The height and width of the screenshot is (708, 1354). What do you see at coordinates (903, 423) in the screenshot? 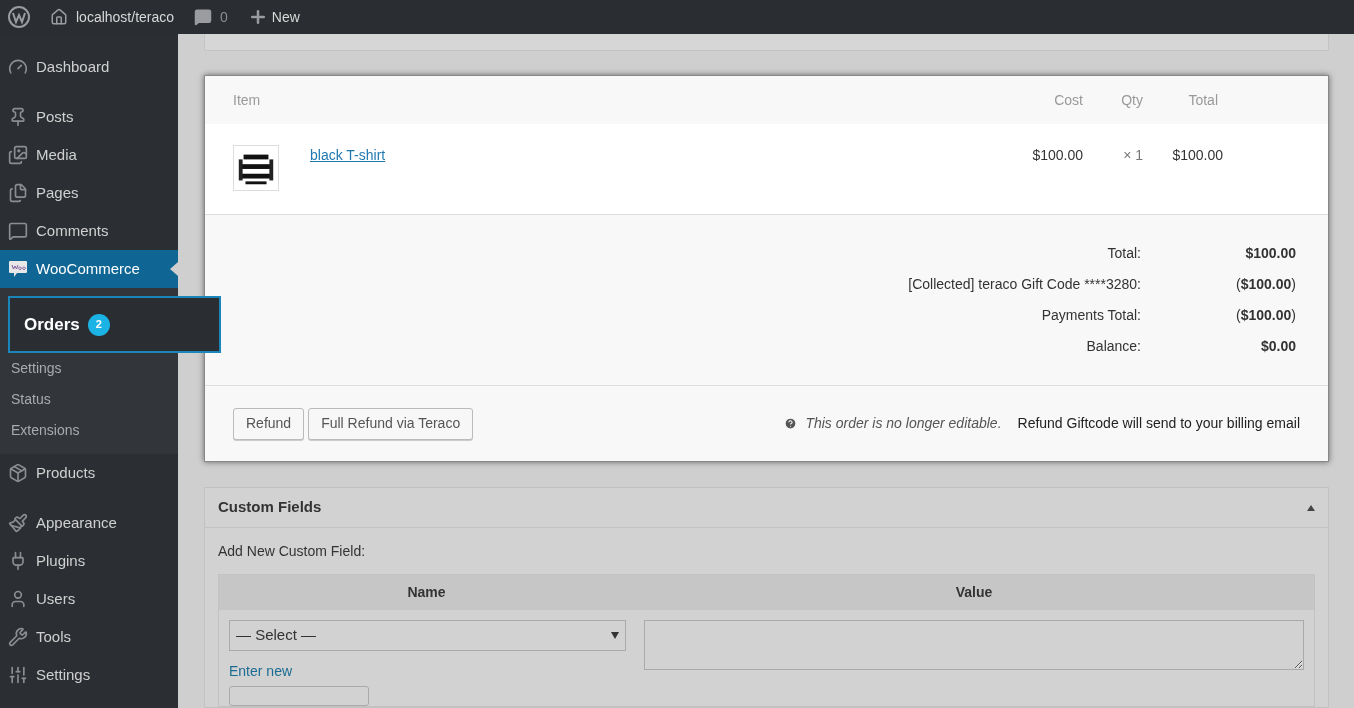
I see `notice-text: This order is no longer editable.` at bounding box center [903, 423].